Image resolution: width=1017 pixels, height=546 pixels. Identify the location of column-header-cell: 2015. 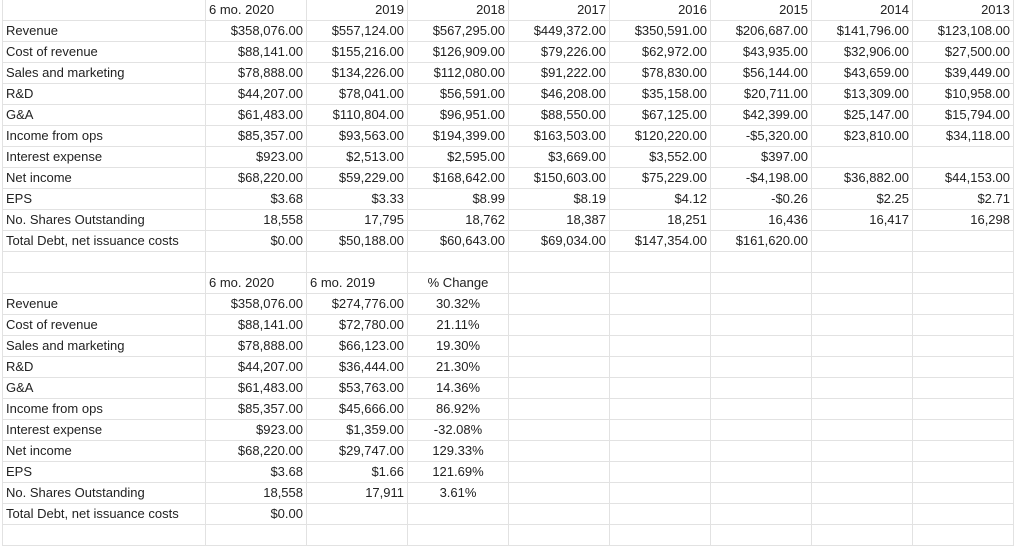
(761, 10).